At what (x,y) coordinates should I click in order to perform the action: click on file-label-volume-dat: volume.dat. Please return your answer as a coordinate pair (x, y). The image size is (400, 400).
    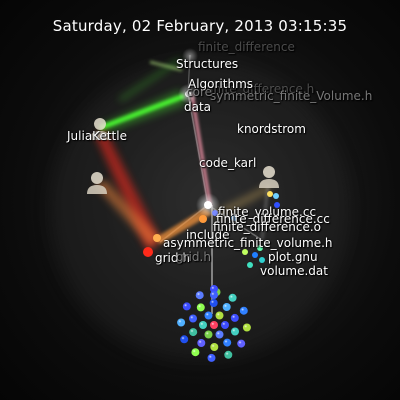
    Looking at the image, I should click on (294, 271).